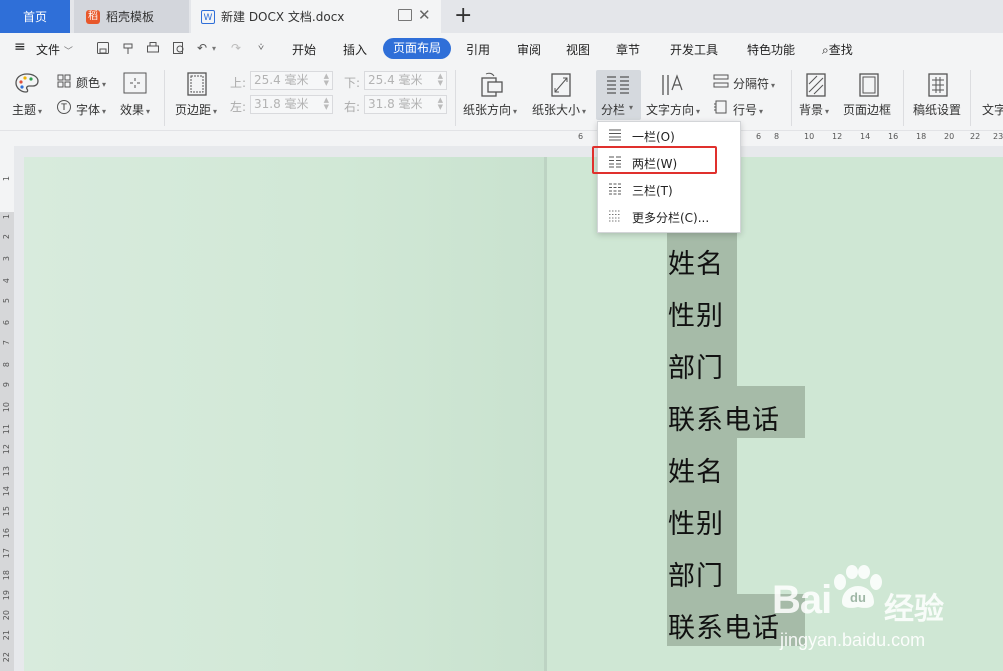 The height and width of the screenshot is (671, 1003). I want to click on separator-icon, so click(721, 81).